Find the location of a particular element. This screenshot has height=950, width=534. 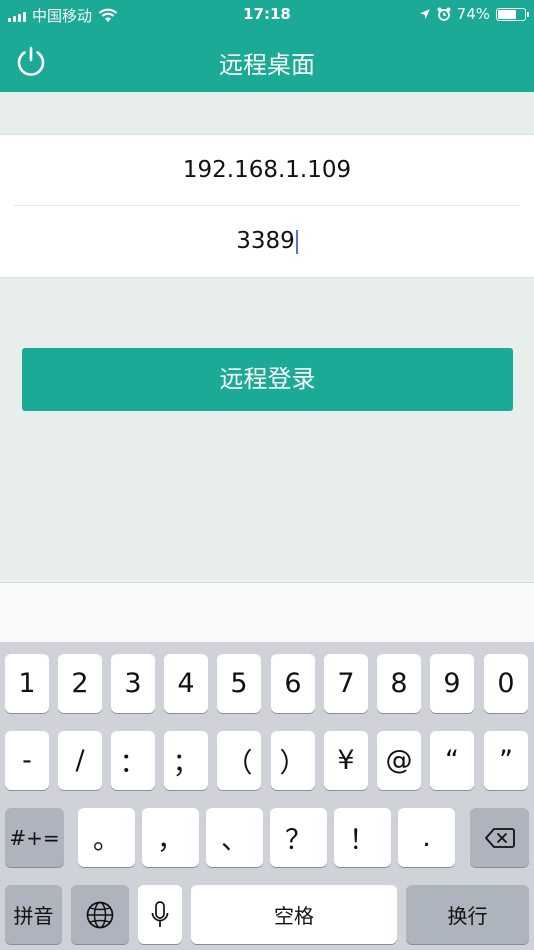

key-0: 0 is located at coordinates (506, 683).